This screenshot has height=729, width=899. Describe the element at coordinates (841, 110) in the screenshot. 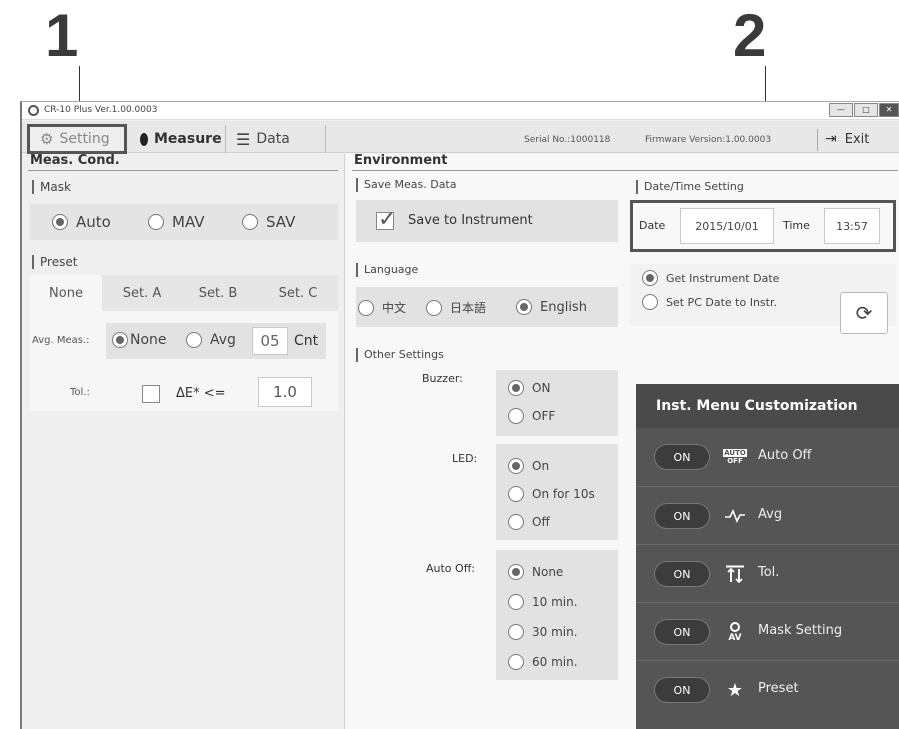

I see `minimize-button: —` at that location.